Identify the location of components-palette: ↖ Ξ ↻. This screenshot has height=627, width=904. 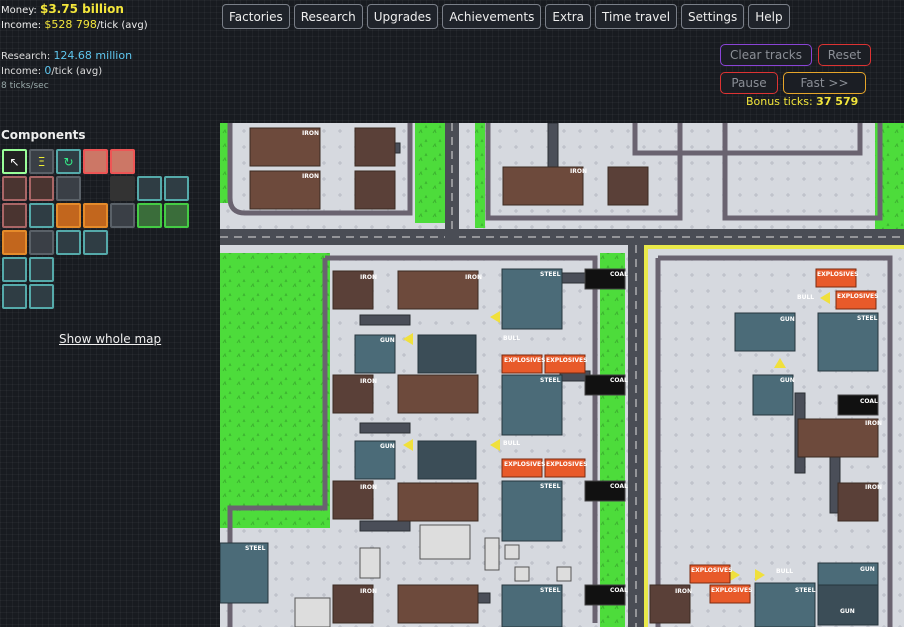
(95, 230).